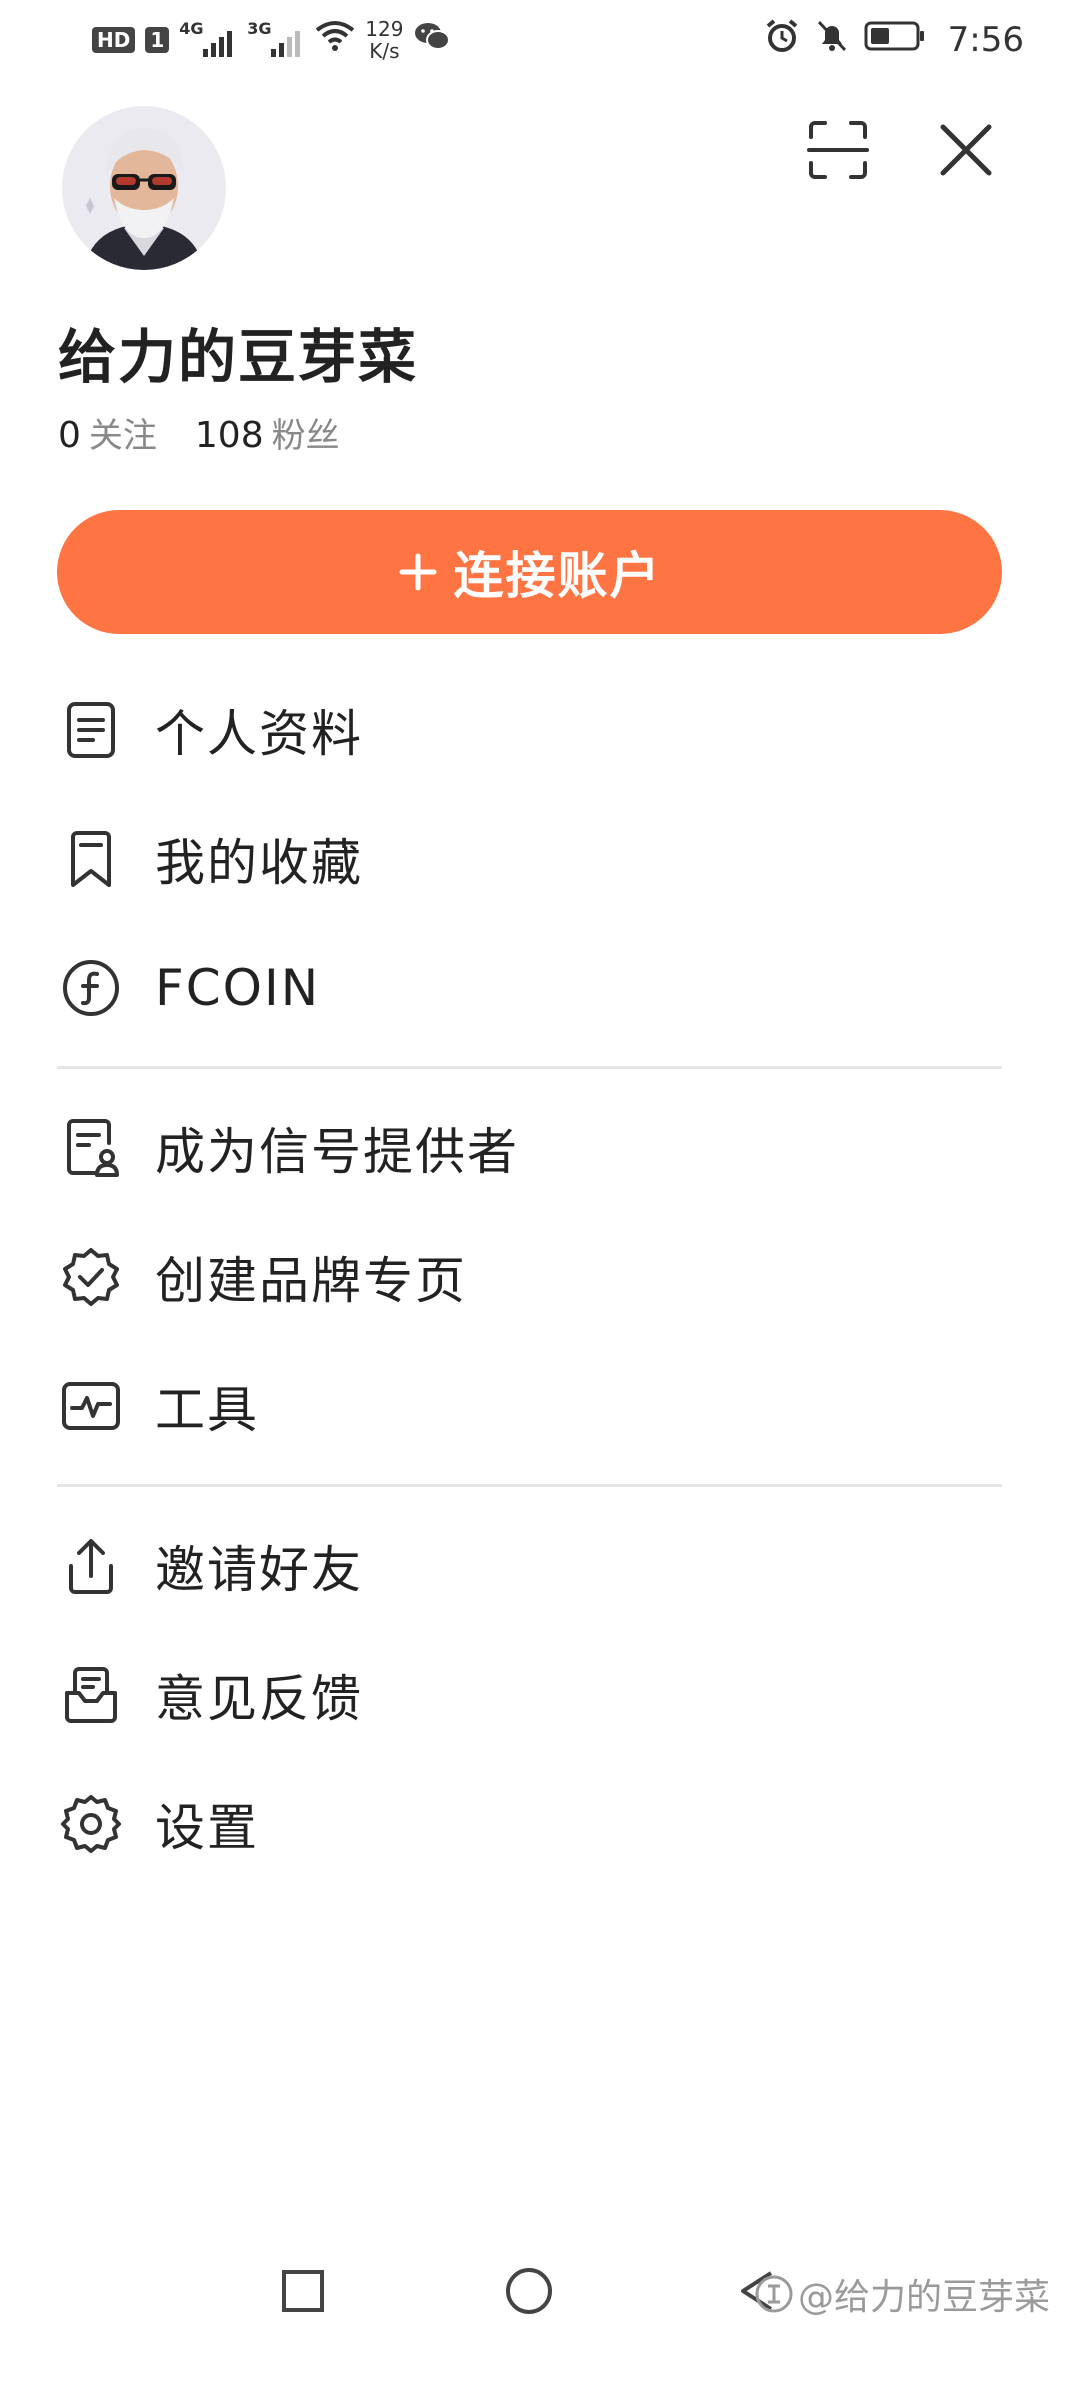  I want to click on menu-item-settings: 设置, so click(529, 1824).